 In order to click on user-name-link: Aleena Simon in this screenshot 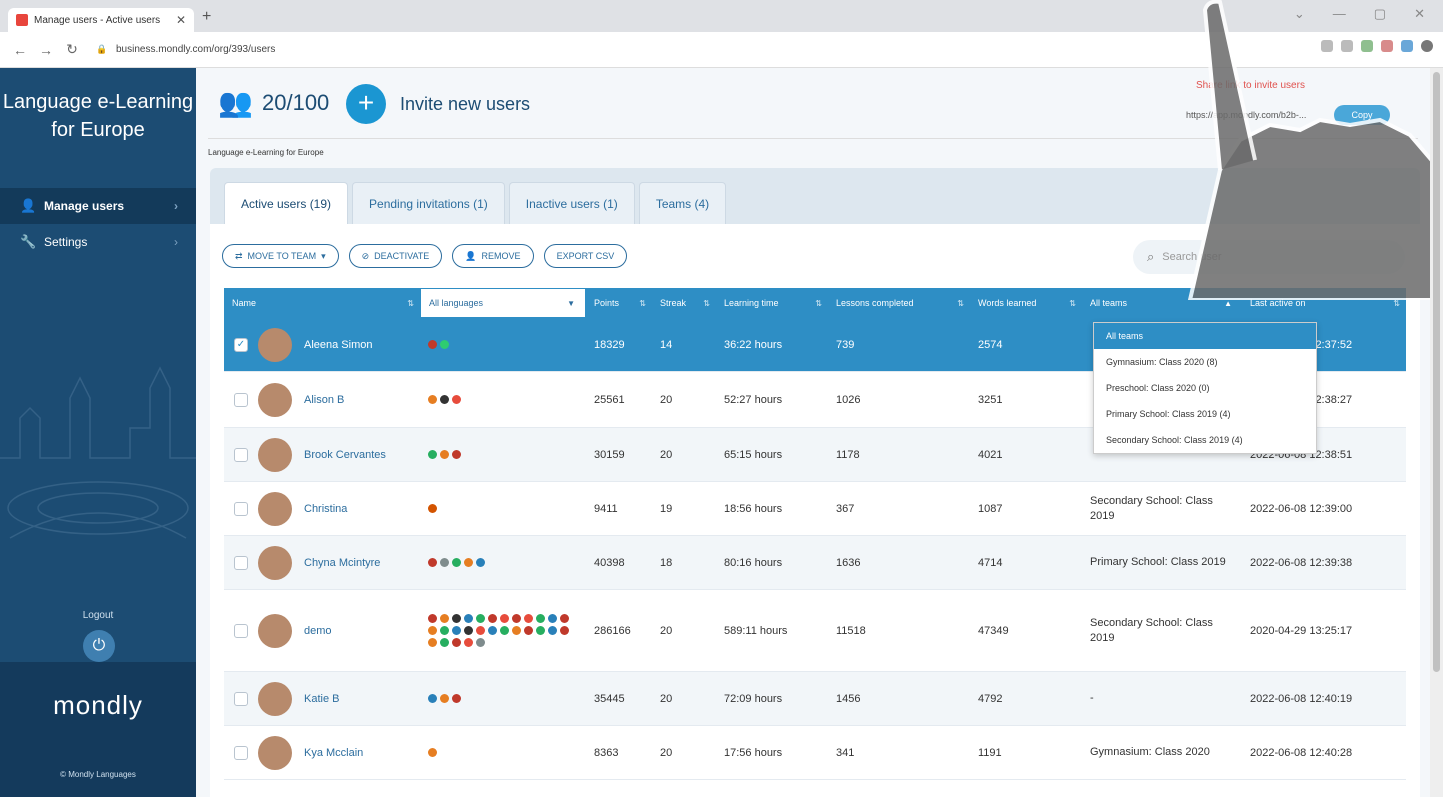, I will do `click(338, 345)`.